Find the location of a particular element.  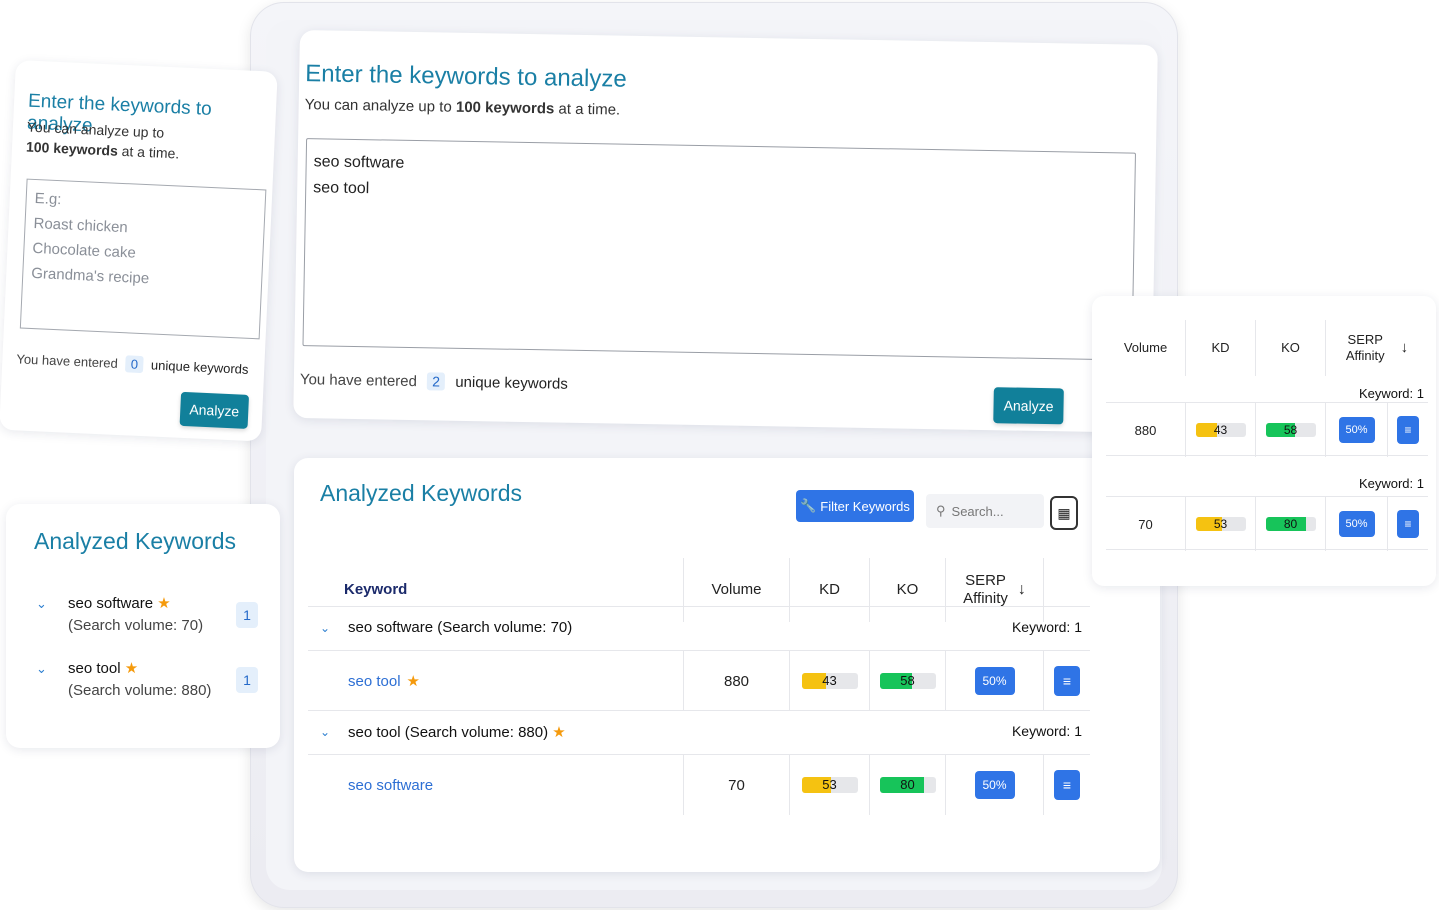

kd-value: 43 is located at coordinates (1220, 430).